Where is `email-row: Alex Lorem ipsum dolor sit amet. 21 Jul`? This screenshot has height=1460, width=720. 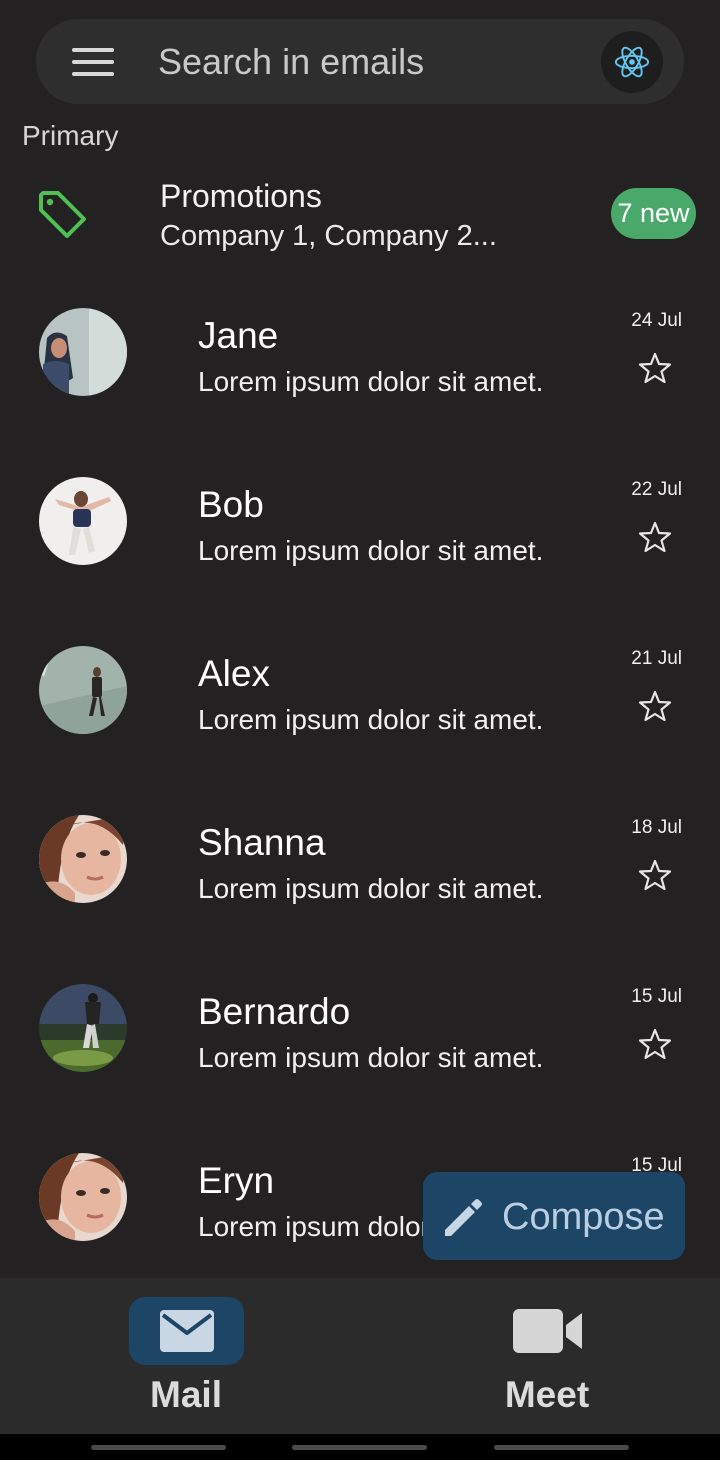 email-row: Alex Lorem ipsum dolor sit amet. 21 Jul is located at coordinates (360, 710).